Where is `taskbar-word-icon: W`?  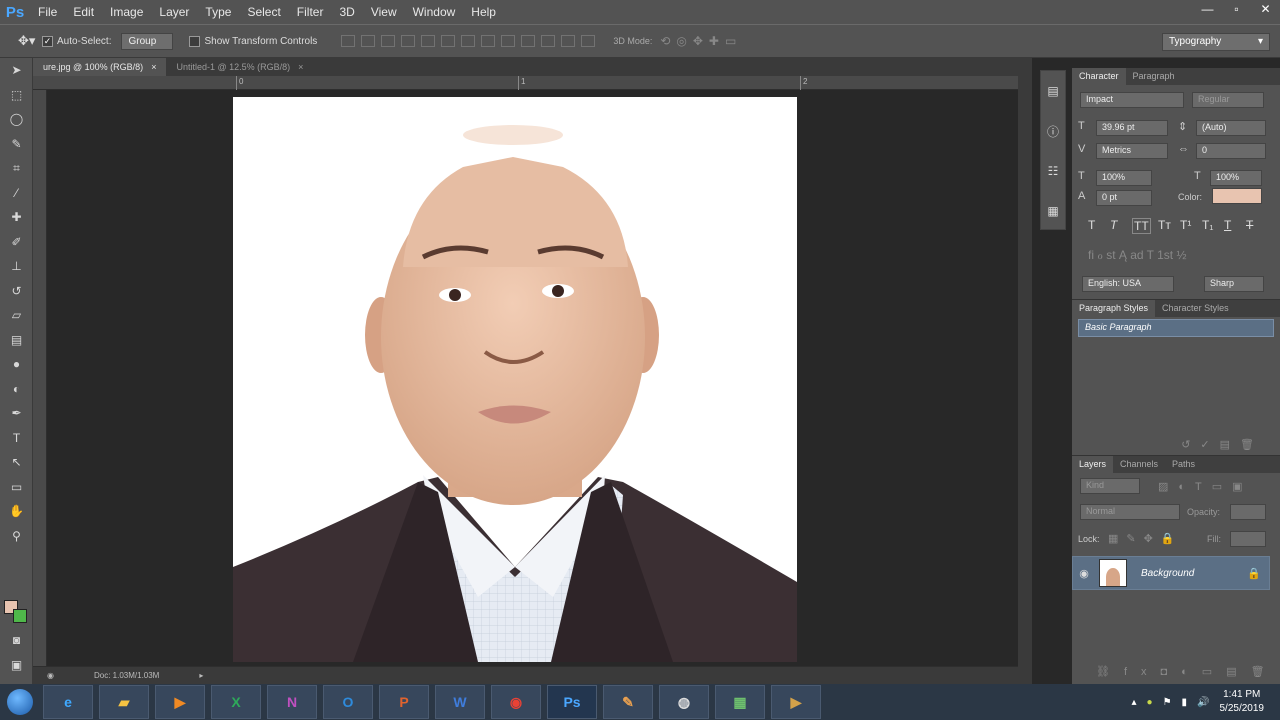 taskbar-word-icon: W is located at coordinates (460, 702).